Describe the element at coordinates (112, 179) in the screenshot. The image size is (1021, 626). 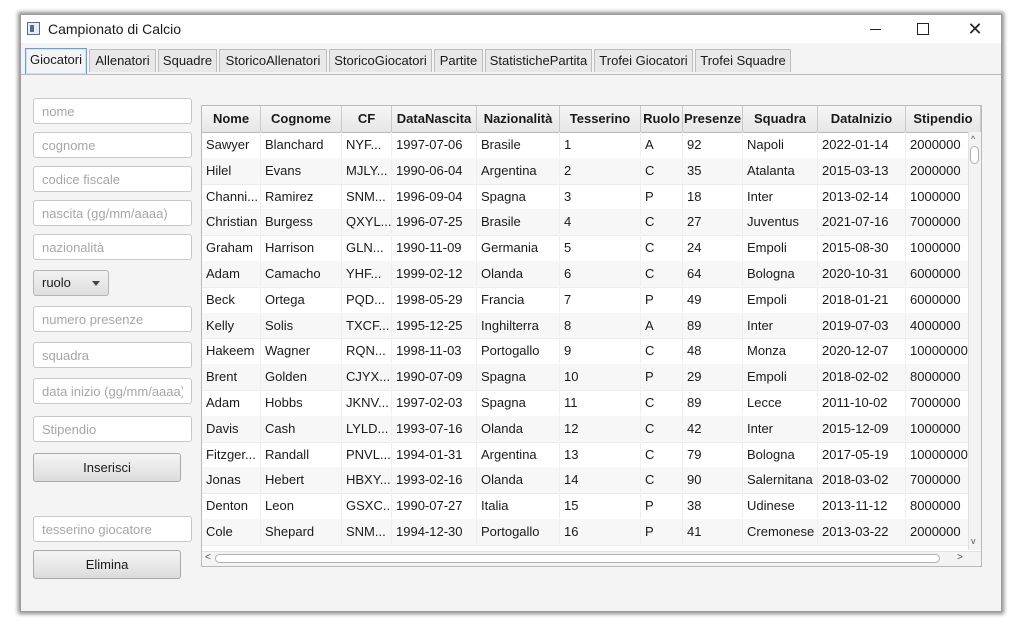
I see `codice-fiscale-input` at that location.